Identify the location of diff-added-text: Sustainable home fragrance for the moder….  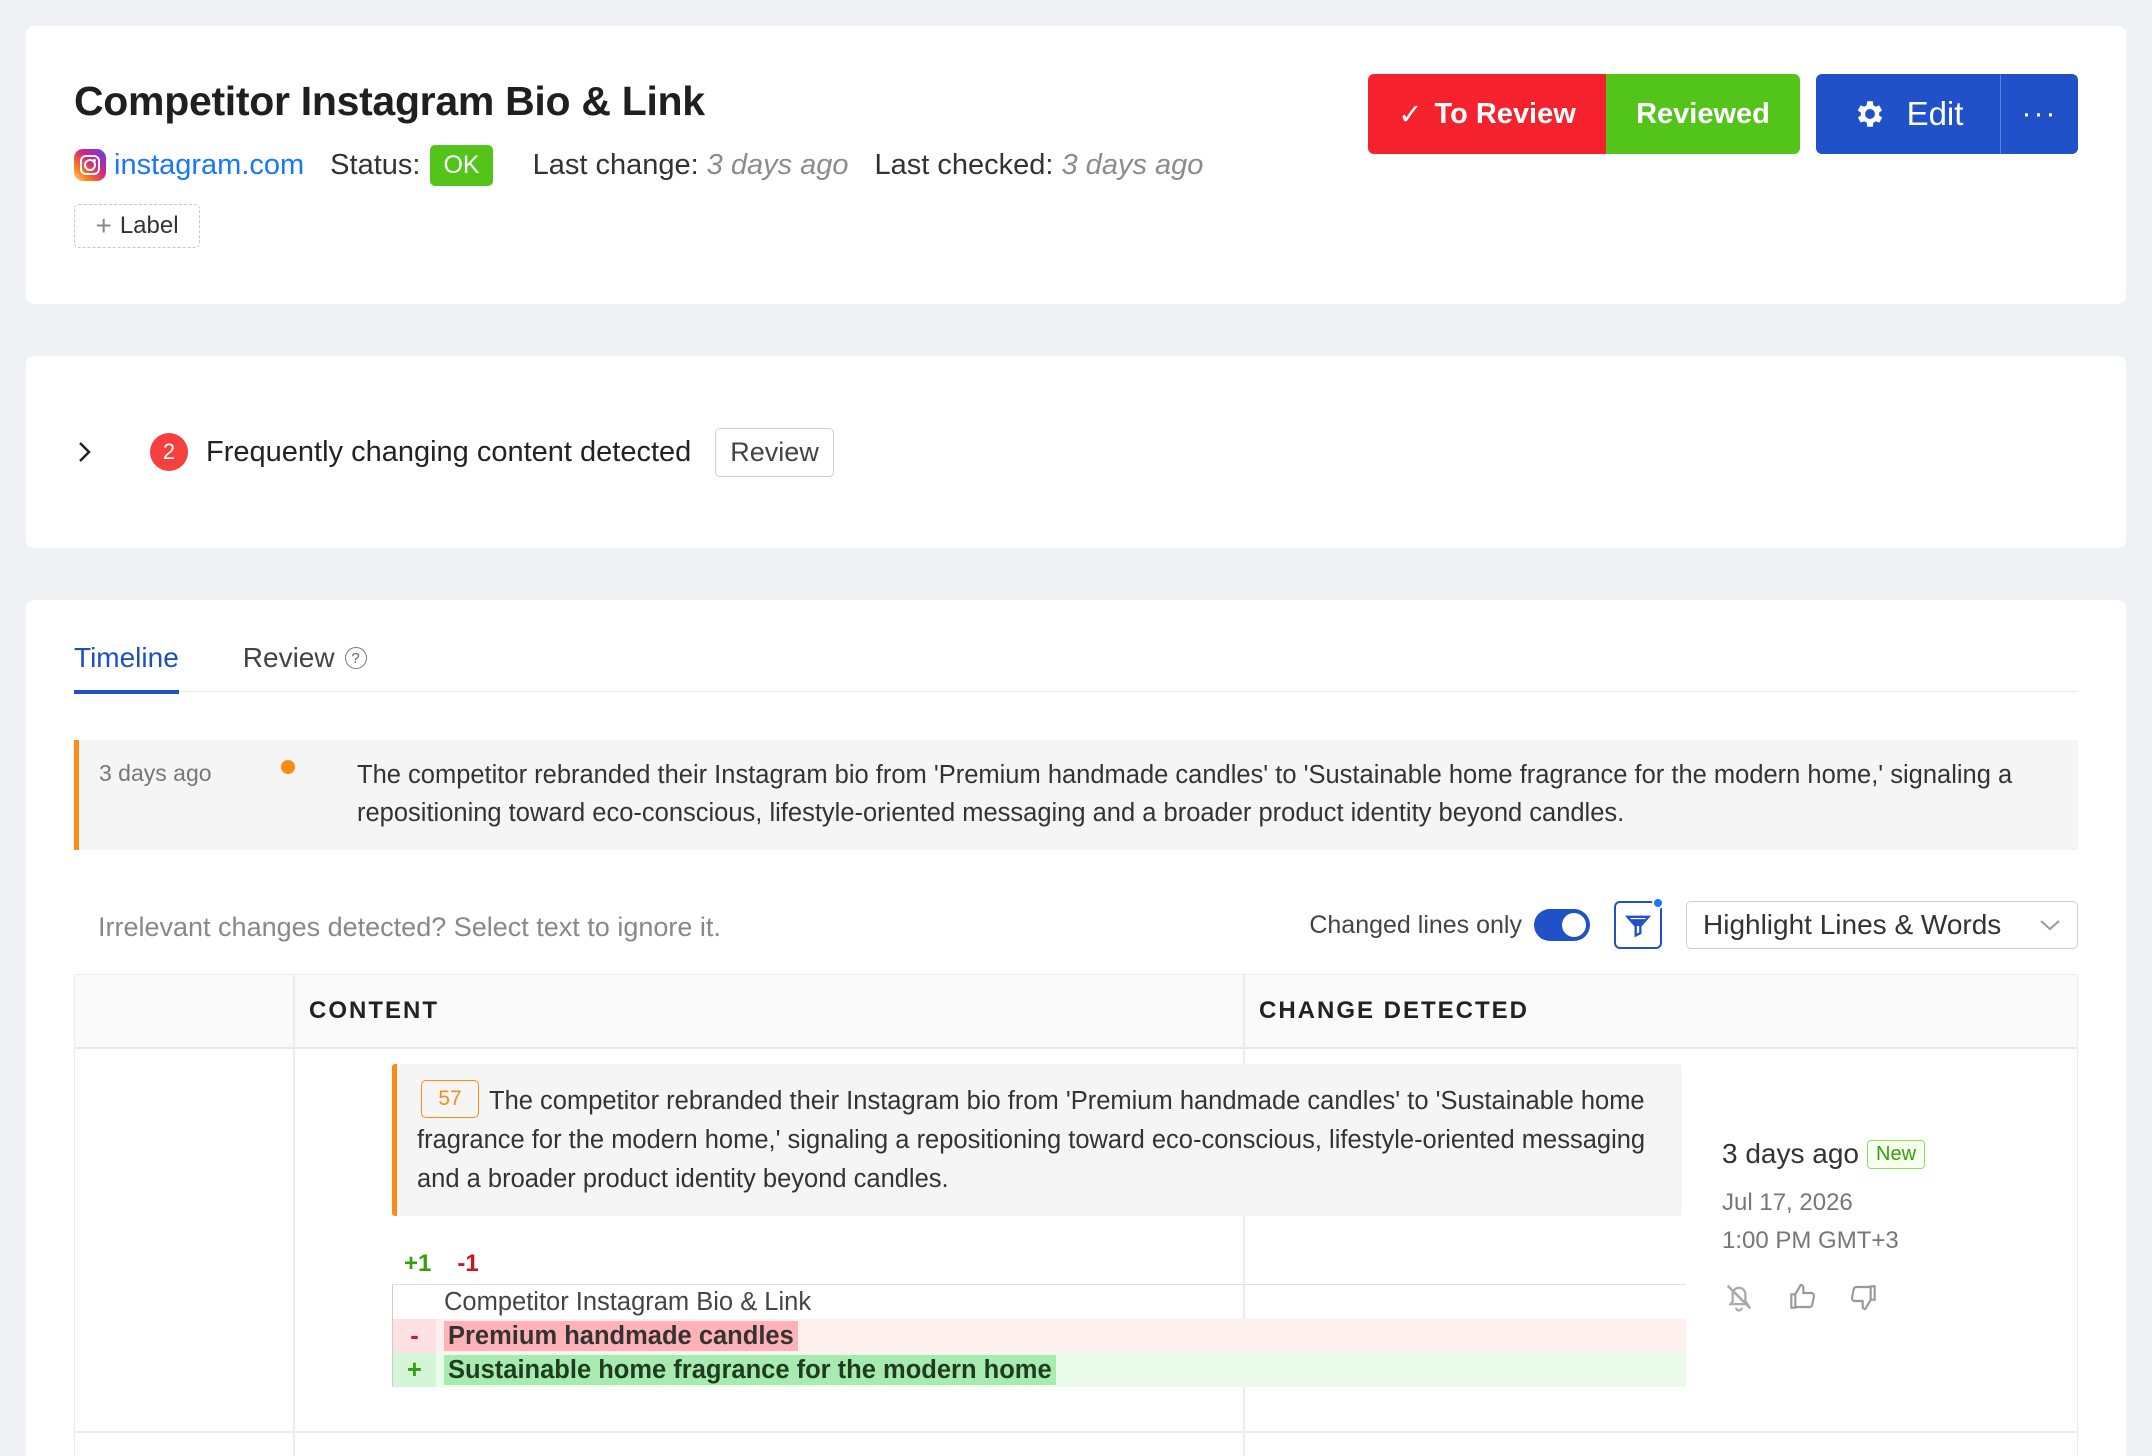
(750, 1369).